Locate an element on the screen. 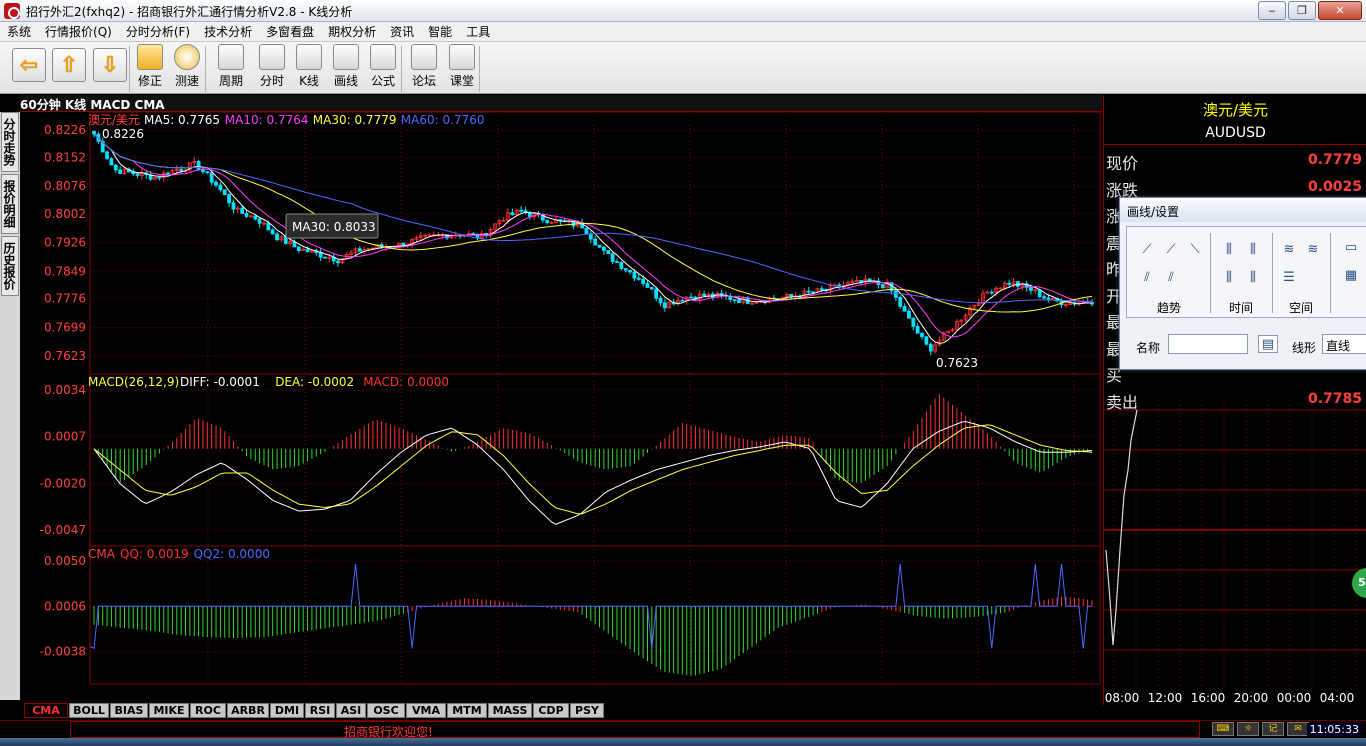 This screenshot has height=746, width=1366. indicator-tab-dmi: DMI is located at coordinates (287, 710).